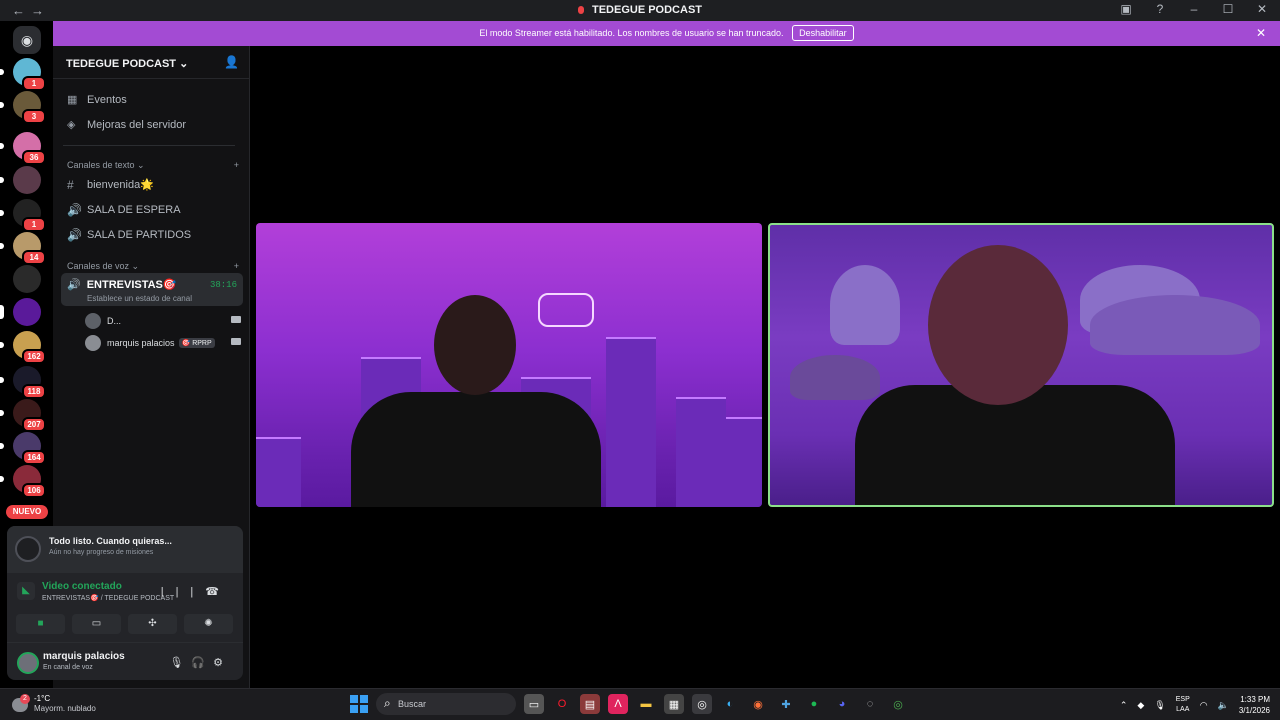 The height and width of the screenshot is (720, 1280). What do you see at coordinates (40, 624) in the screenshot?
I see `camera-button: ■` at bounding box center [40, 624].